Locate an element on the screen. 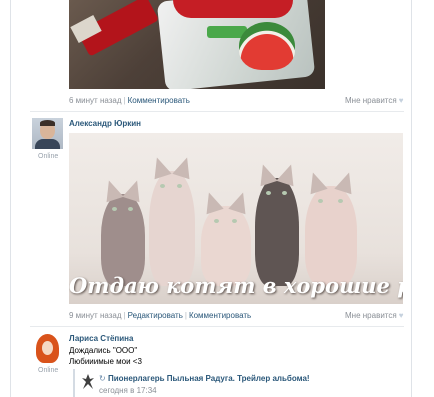 The height and width of the screenshot is (397, 434). post-photo-kitkat is located at coordinates (197, 44).